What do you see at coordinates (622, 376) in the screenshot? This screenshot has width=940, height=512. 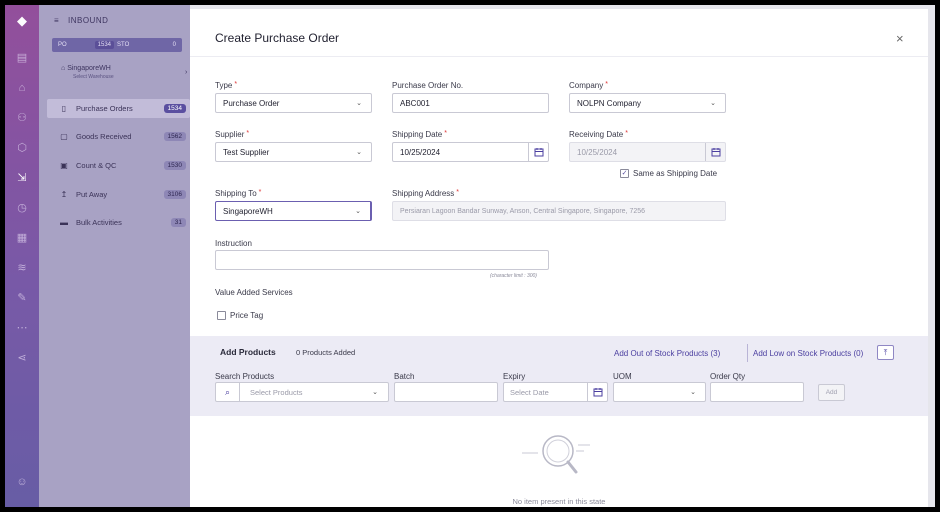 I see `uom-label: UOM` at bounding box center [622, 376].